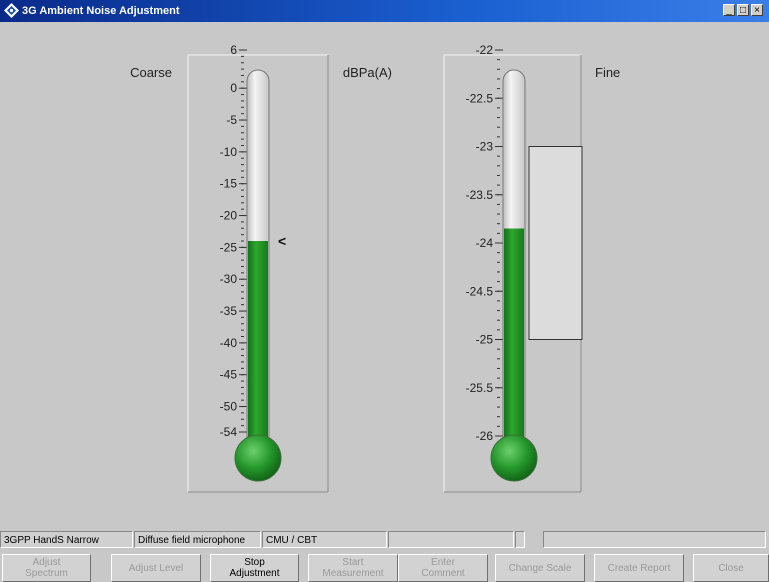 The height and width of the screenshot is (582, 769). I want to click on fine-tick-label: -22, so click(485, 50).